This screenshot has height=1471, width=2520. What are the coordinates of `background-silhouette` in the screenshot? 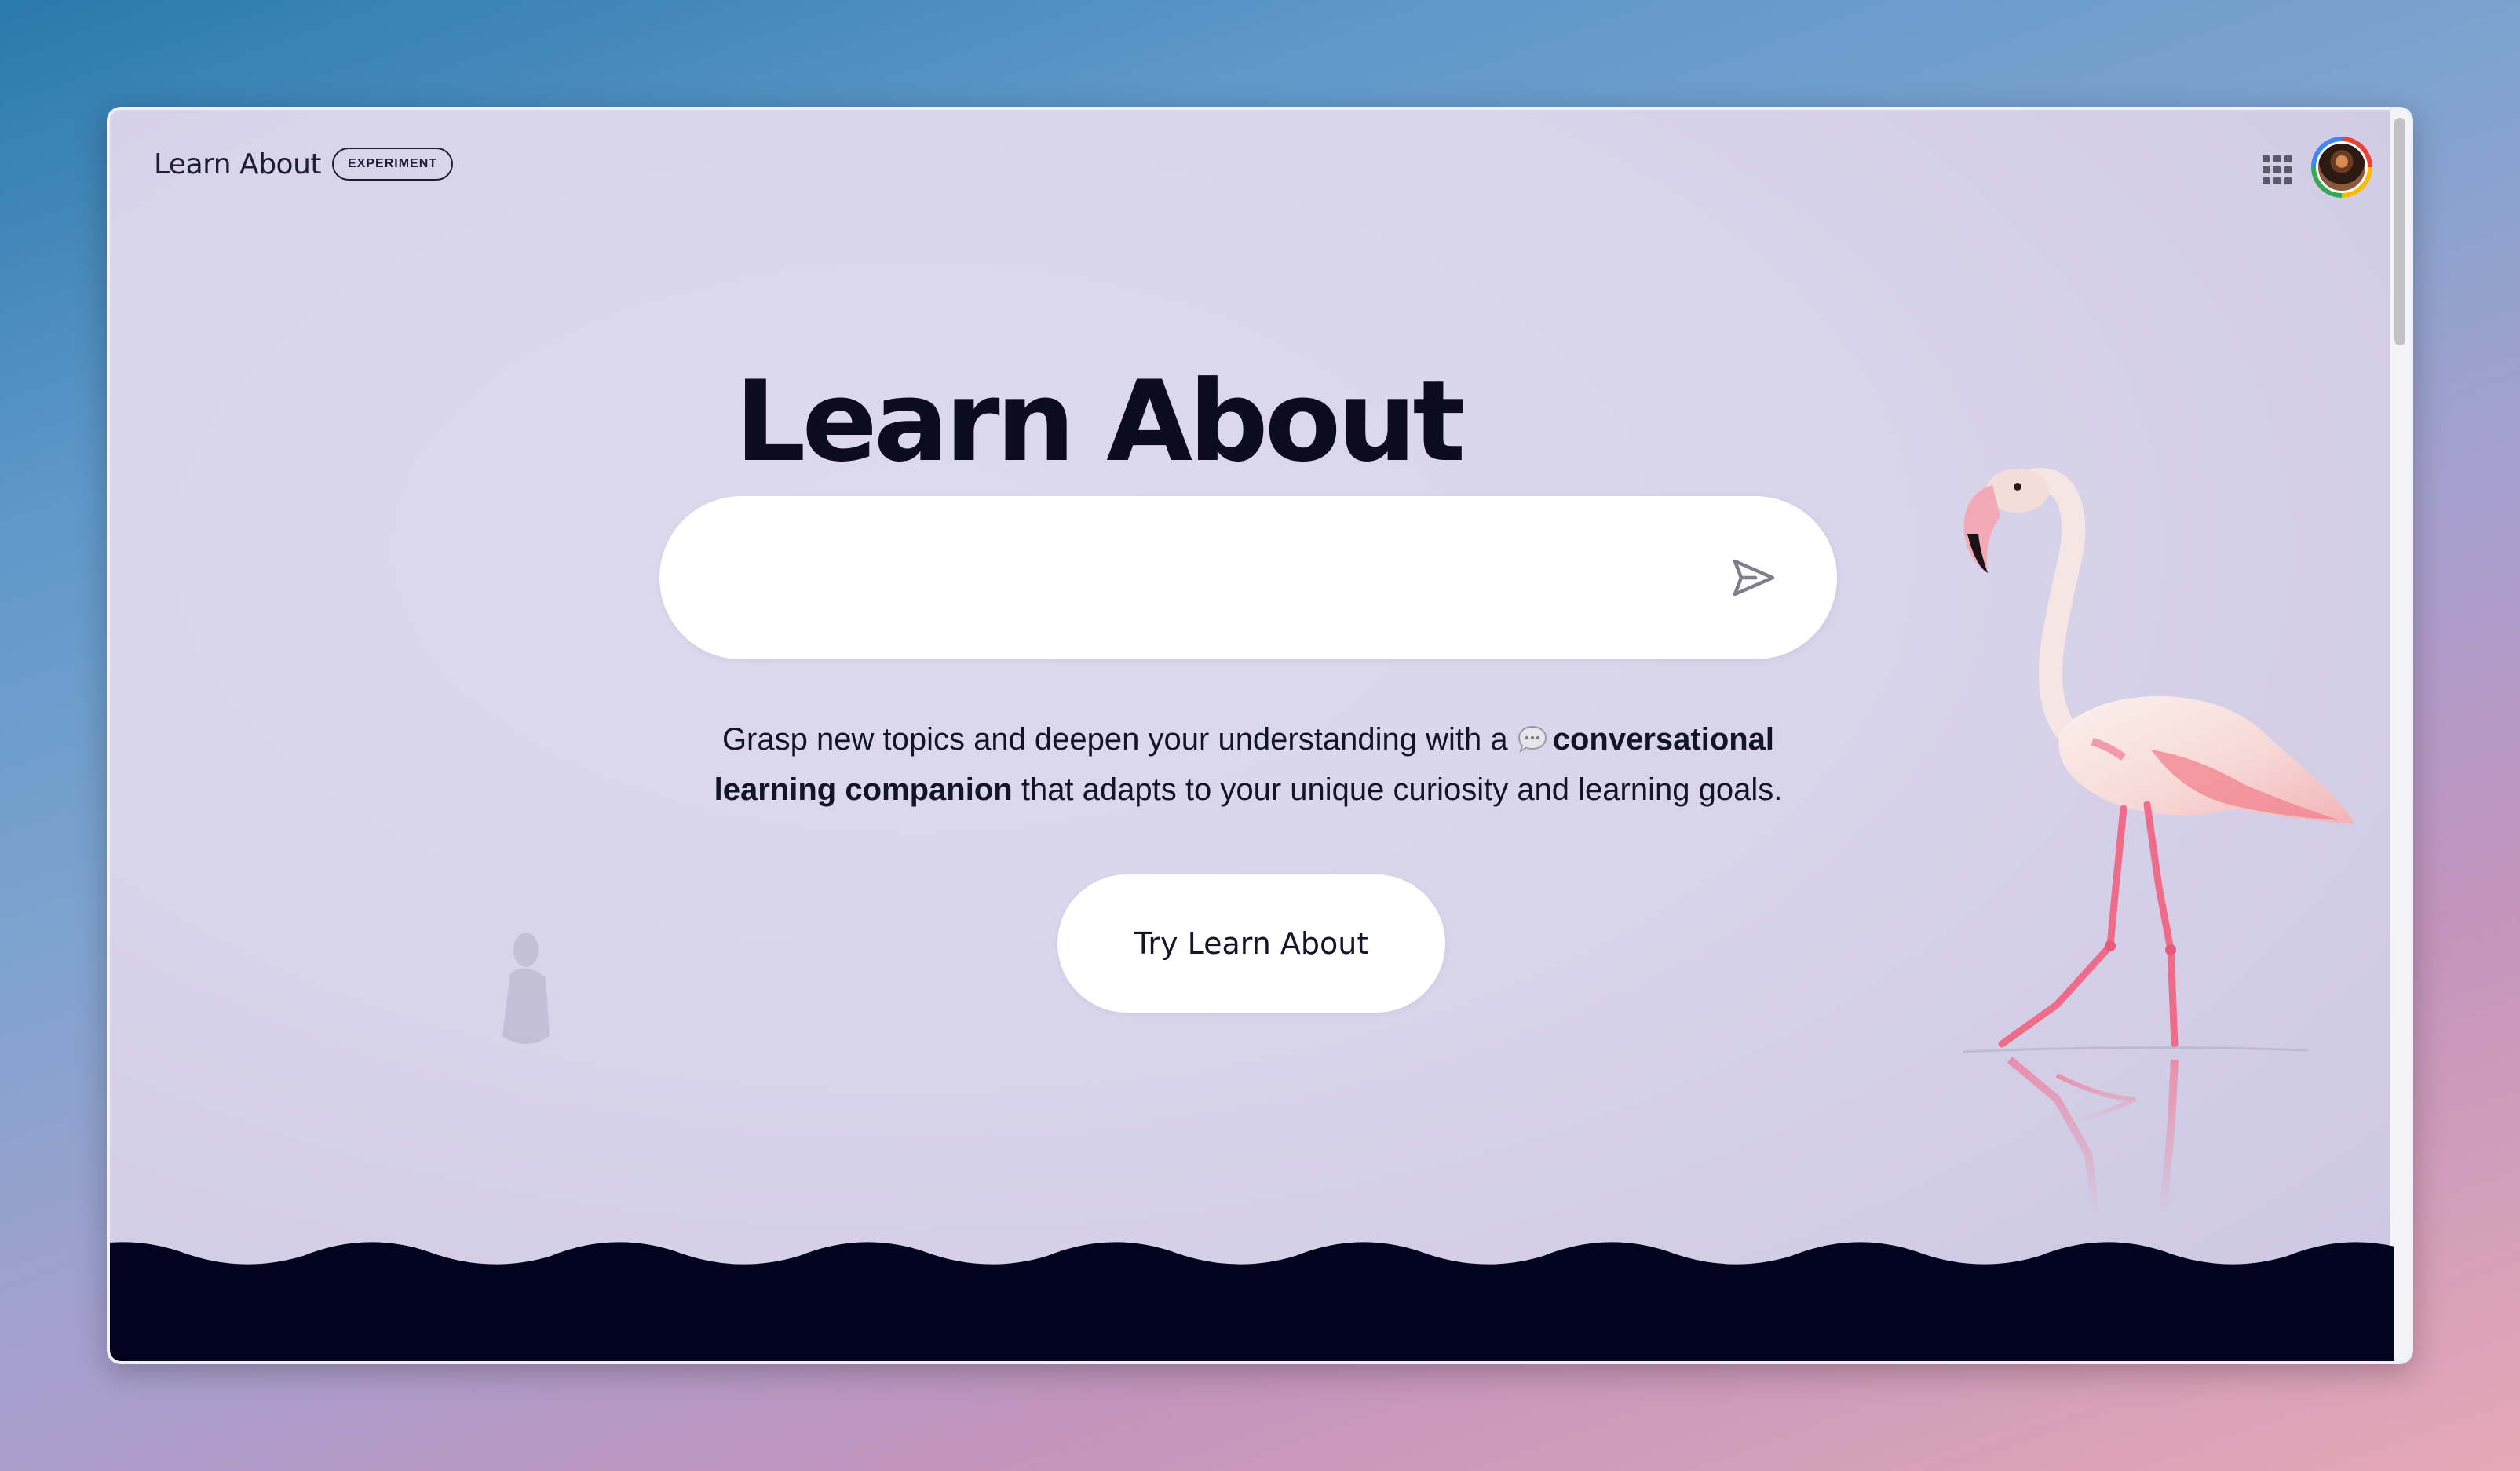 It's located at (526, 988).